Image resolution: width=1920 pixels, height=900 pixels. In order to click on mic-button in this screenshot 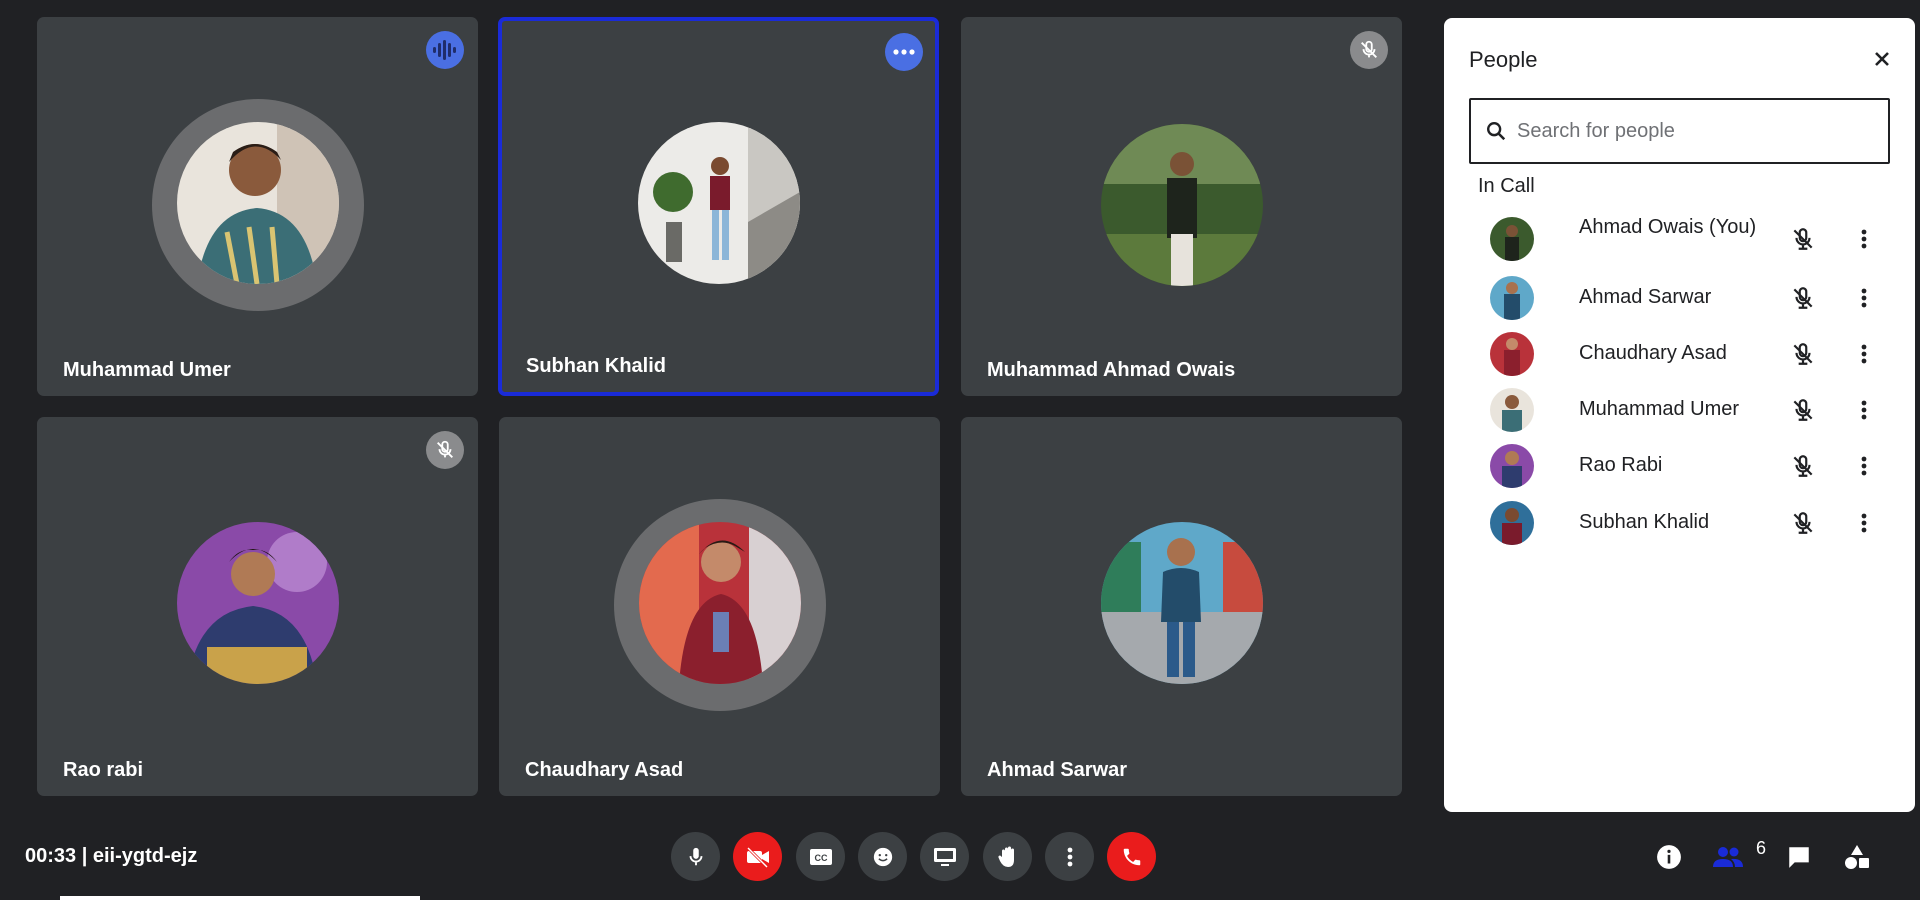, I will do `click(695, 856)`.